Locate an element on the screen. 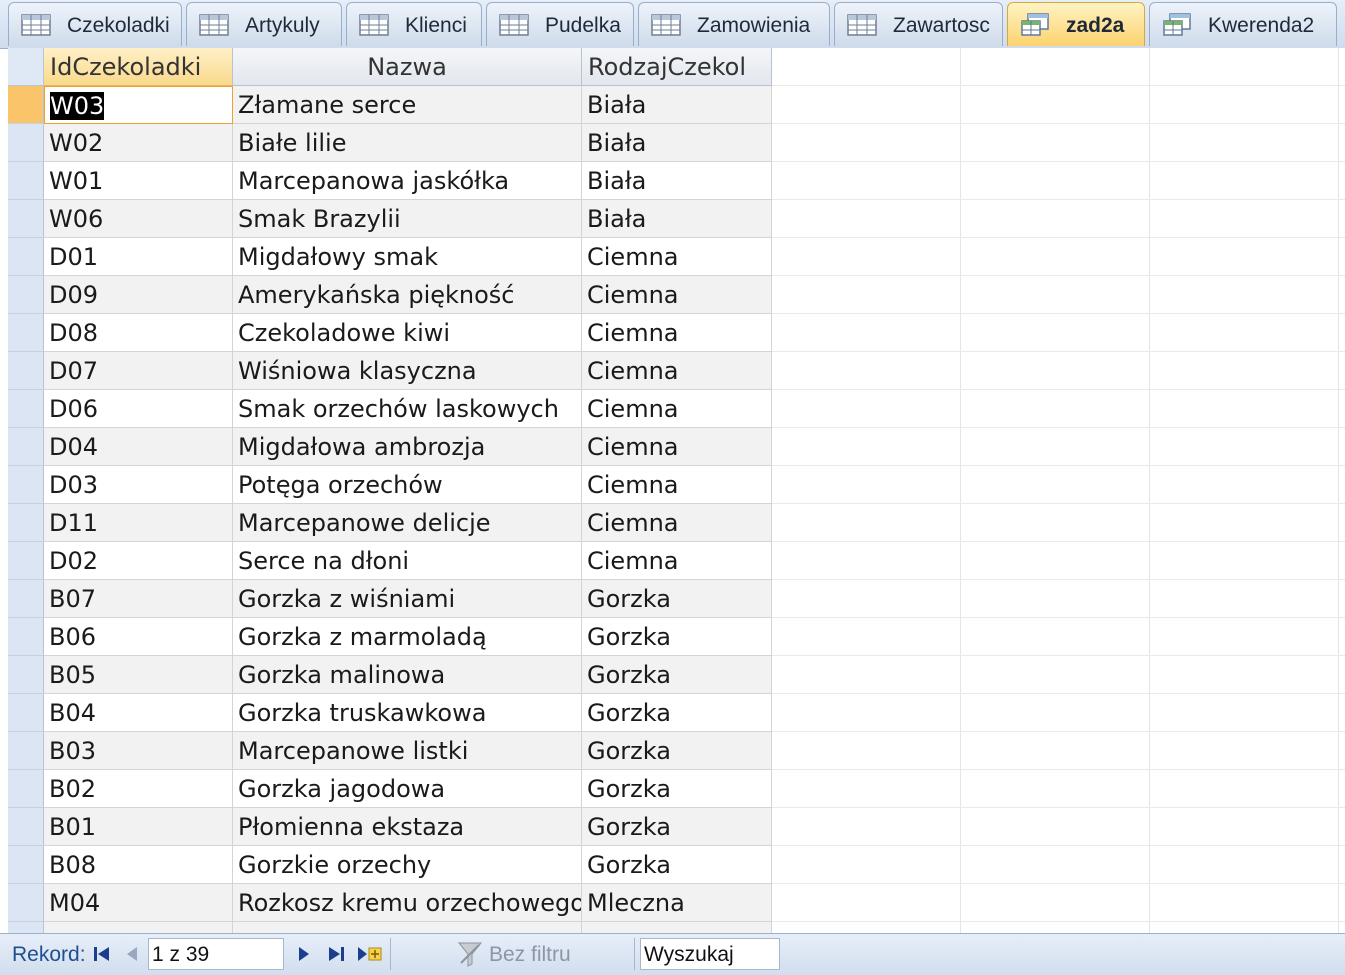 The width and height of the screenshot is (1345, 975). table-row: D07 Wiśniowa klasyczna Ciemna is located at coordinates (390, 371).